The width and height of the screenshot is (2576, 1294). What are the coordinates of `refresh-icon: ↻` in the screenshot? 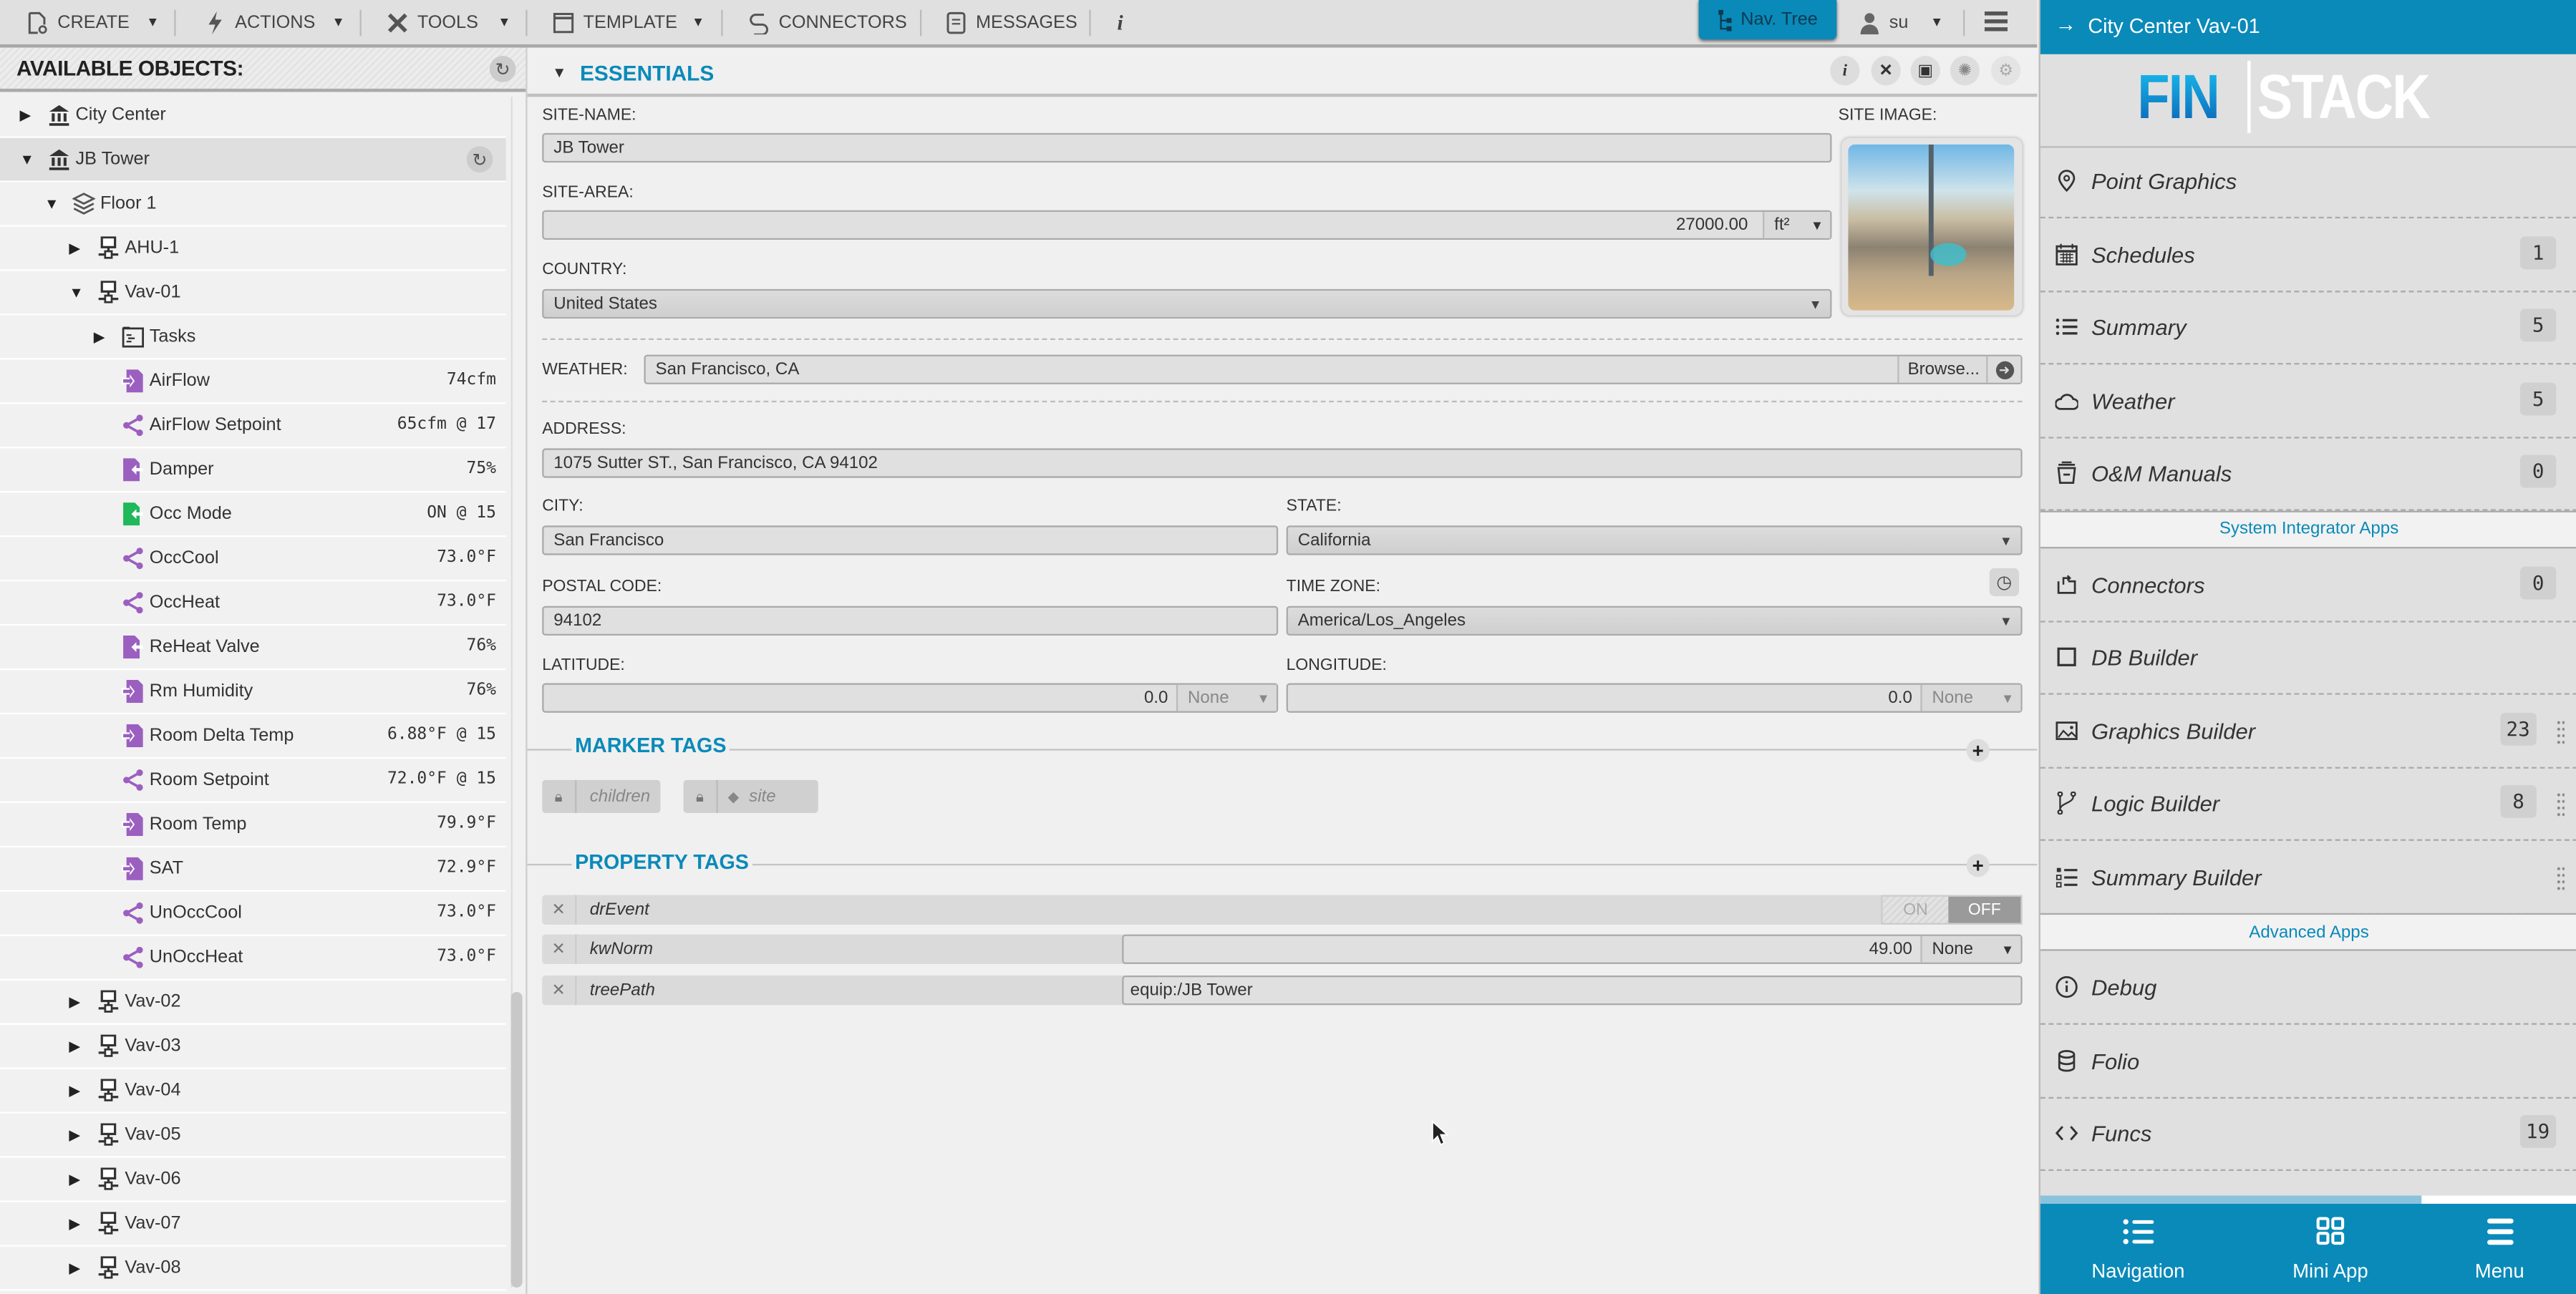 It's located at (479, 159).